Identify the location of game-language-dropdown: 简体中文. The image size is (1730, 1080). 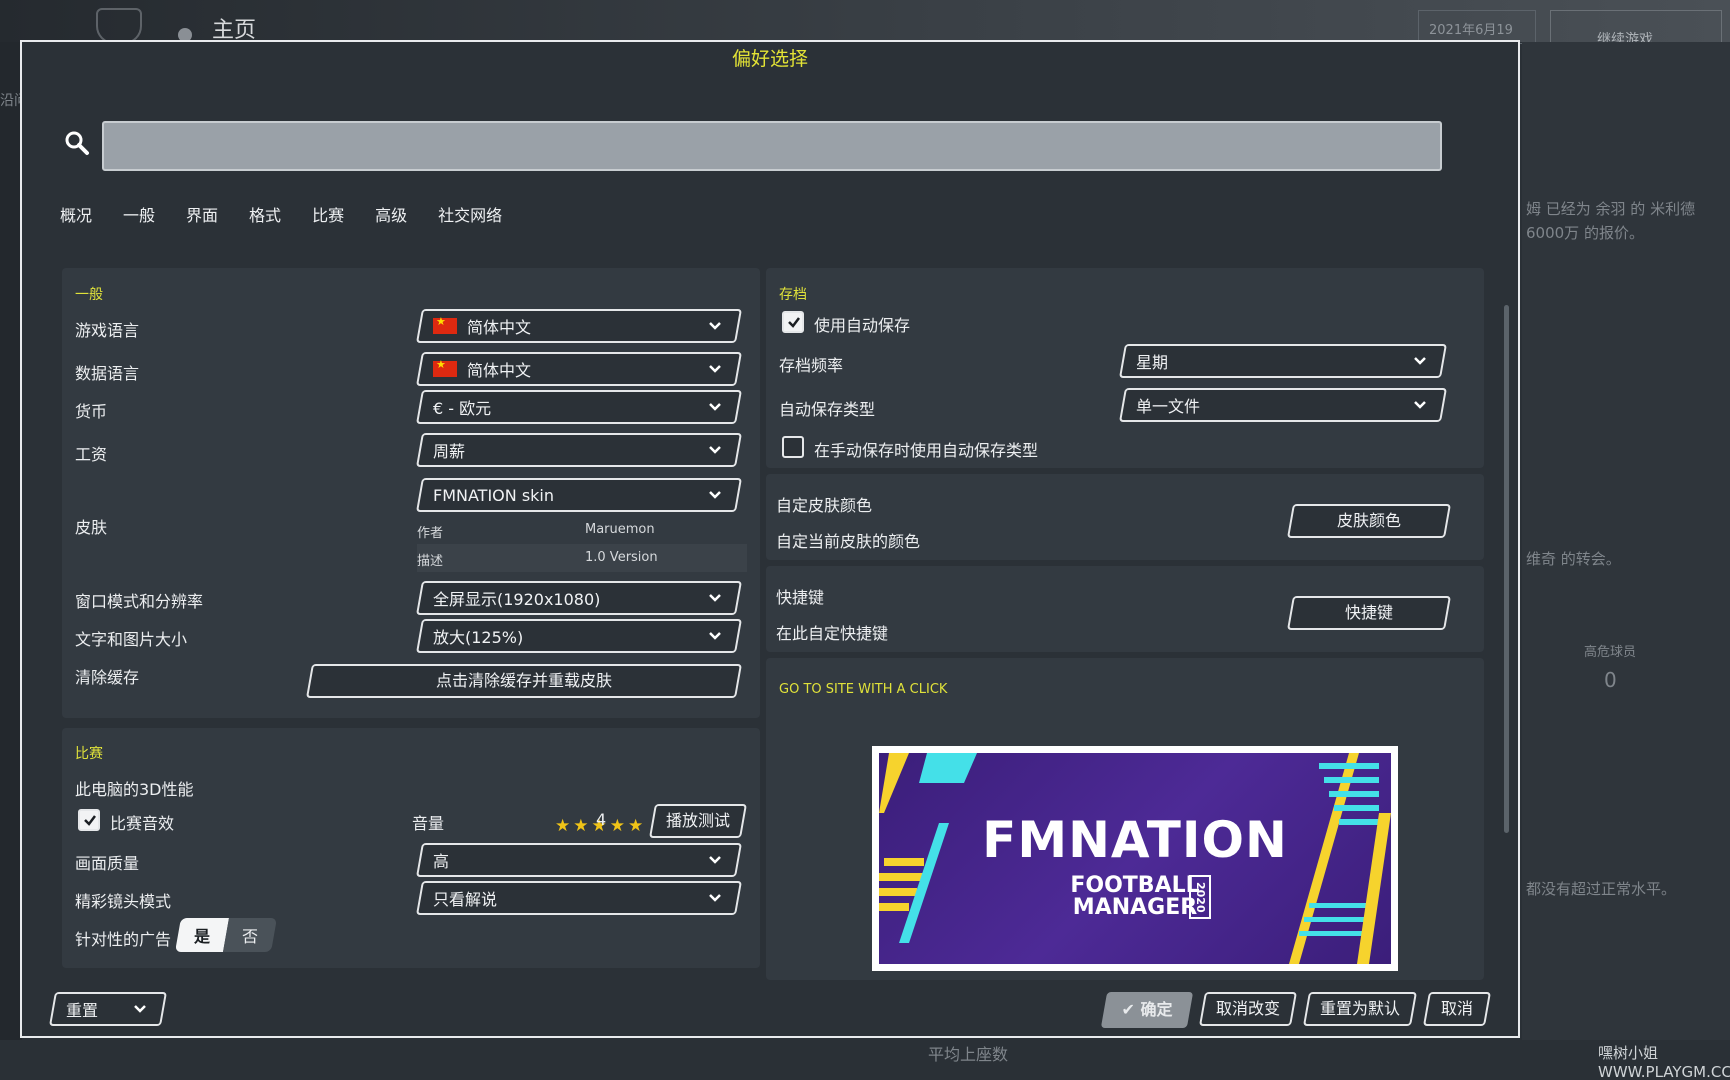
(579, 326).